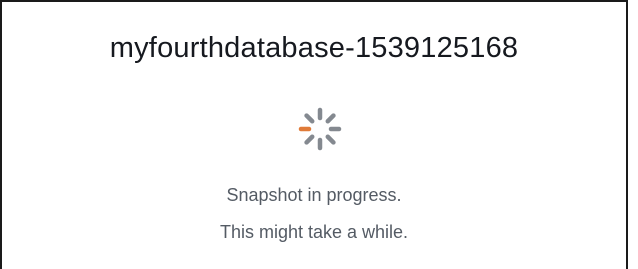 The width and height of the screenshot is (638, 269). I want to click on status-message-line-2: This might take a while., so click(314, 232).